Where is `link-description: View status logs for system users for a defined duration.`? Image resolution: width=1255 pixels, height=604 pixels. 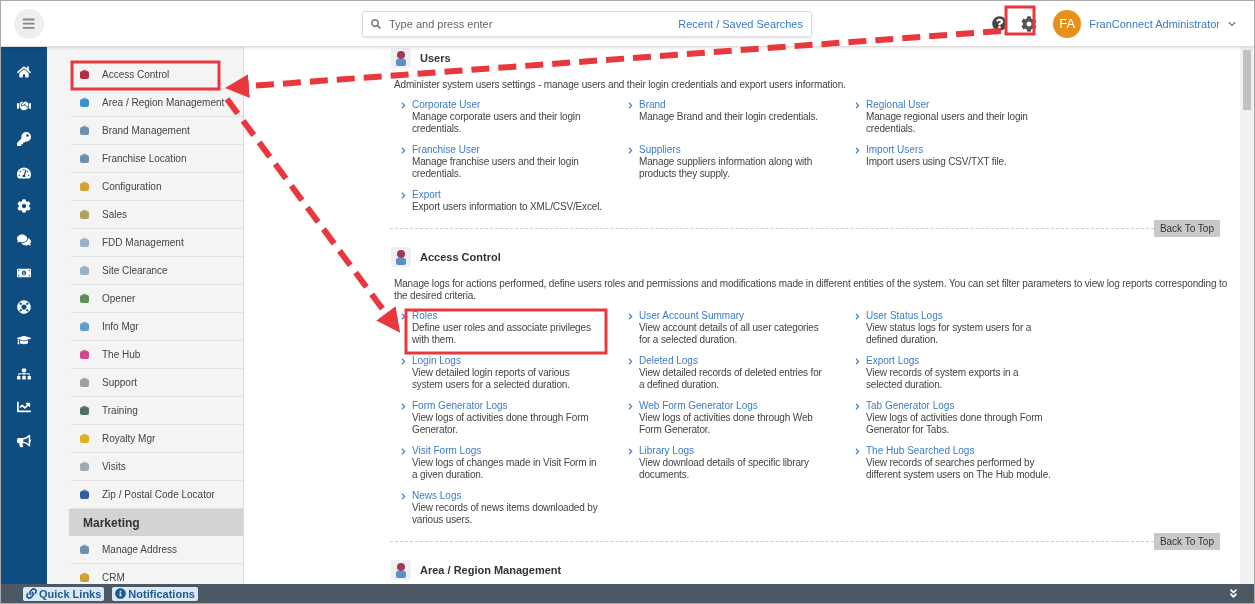 link-description: View status logs for system users for a defined duration. is located at coordinates (949, 334).